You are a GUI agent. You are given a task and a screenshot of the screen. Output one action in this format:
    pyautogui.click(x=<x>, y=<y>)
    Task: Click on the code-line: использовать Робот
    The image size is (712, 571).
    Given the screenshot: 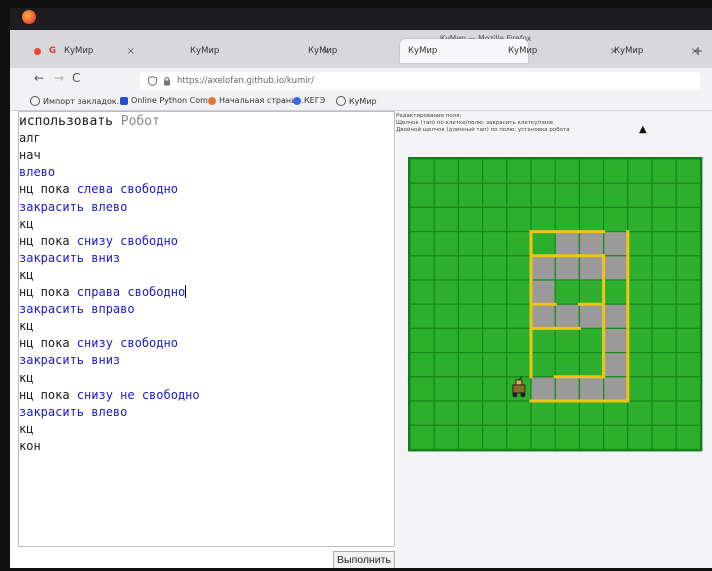 What is the action you would take?
    pyautogui.click(x=89, y=121)
    